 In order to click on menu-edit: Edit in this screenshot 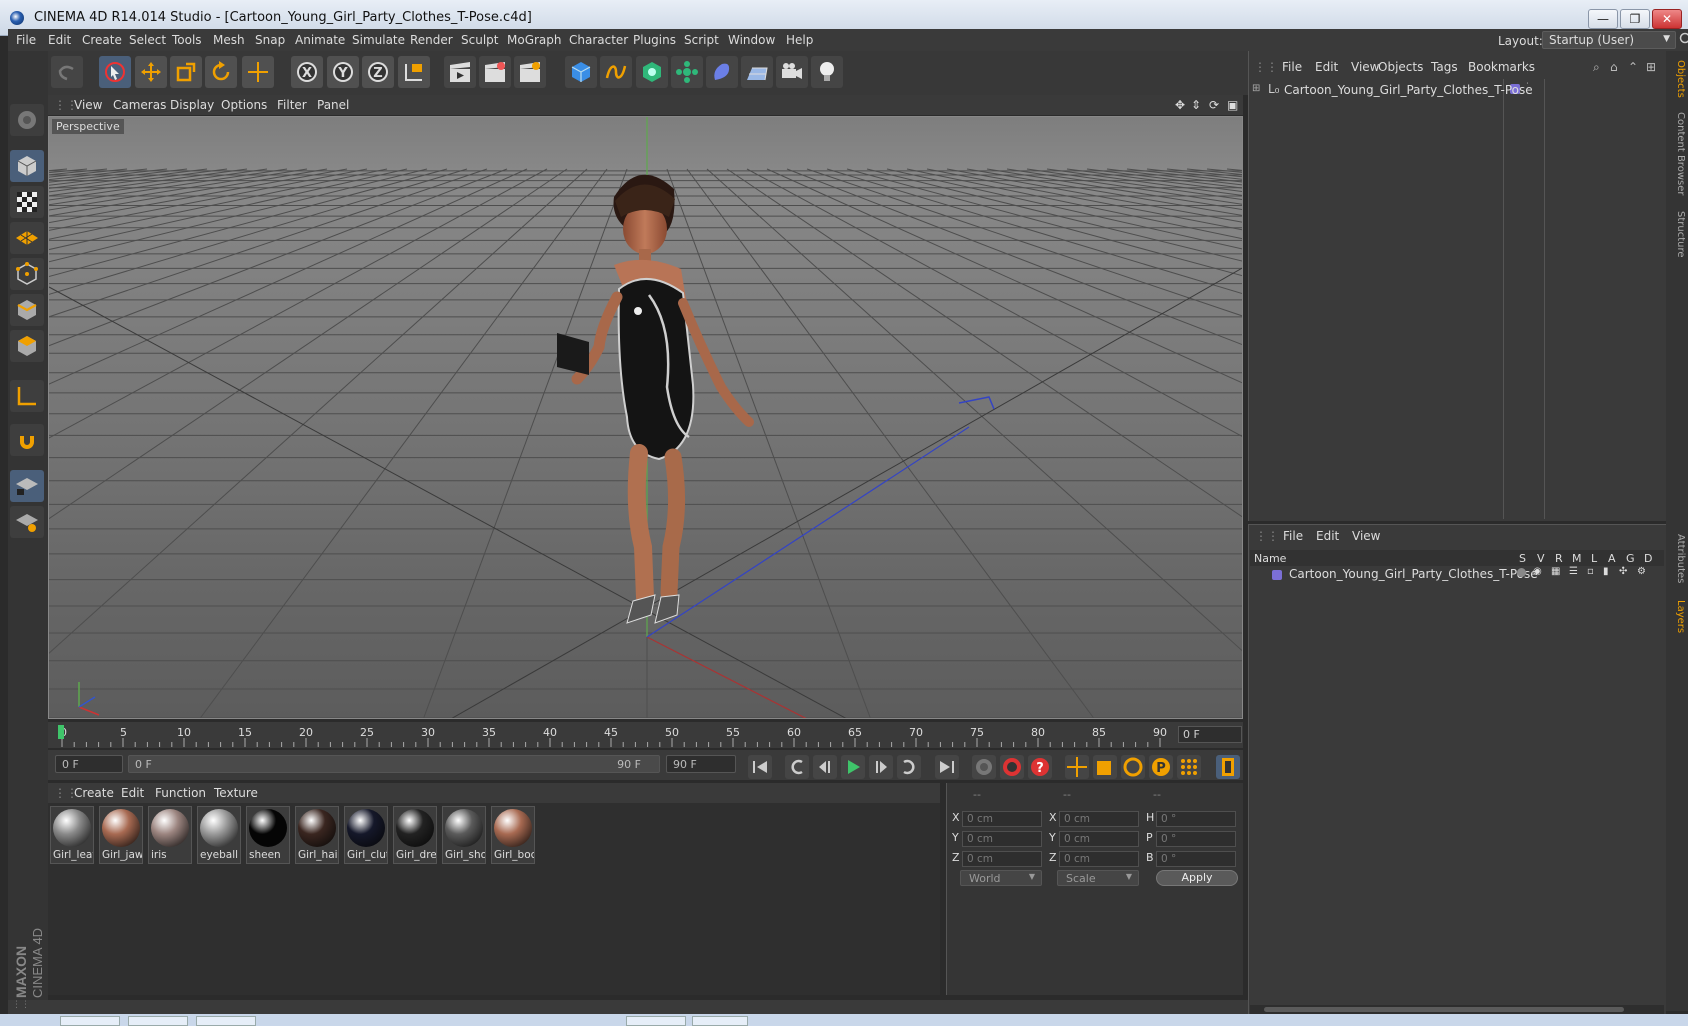, I will do `click(59, 40)`.